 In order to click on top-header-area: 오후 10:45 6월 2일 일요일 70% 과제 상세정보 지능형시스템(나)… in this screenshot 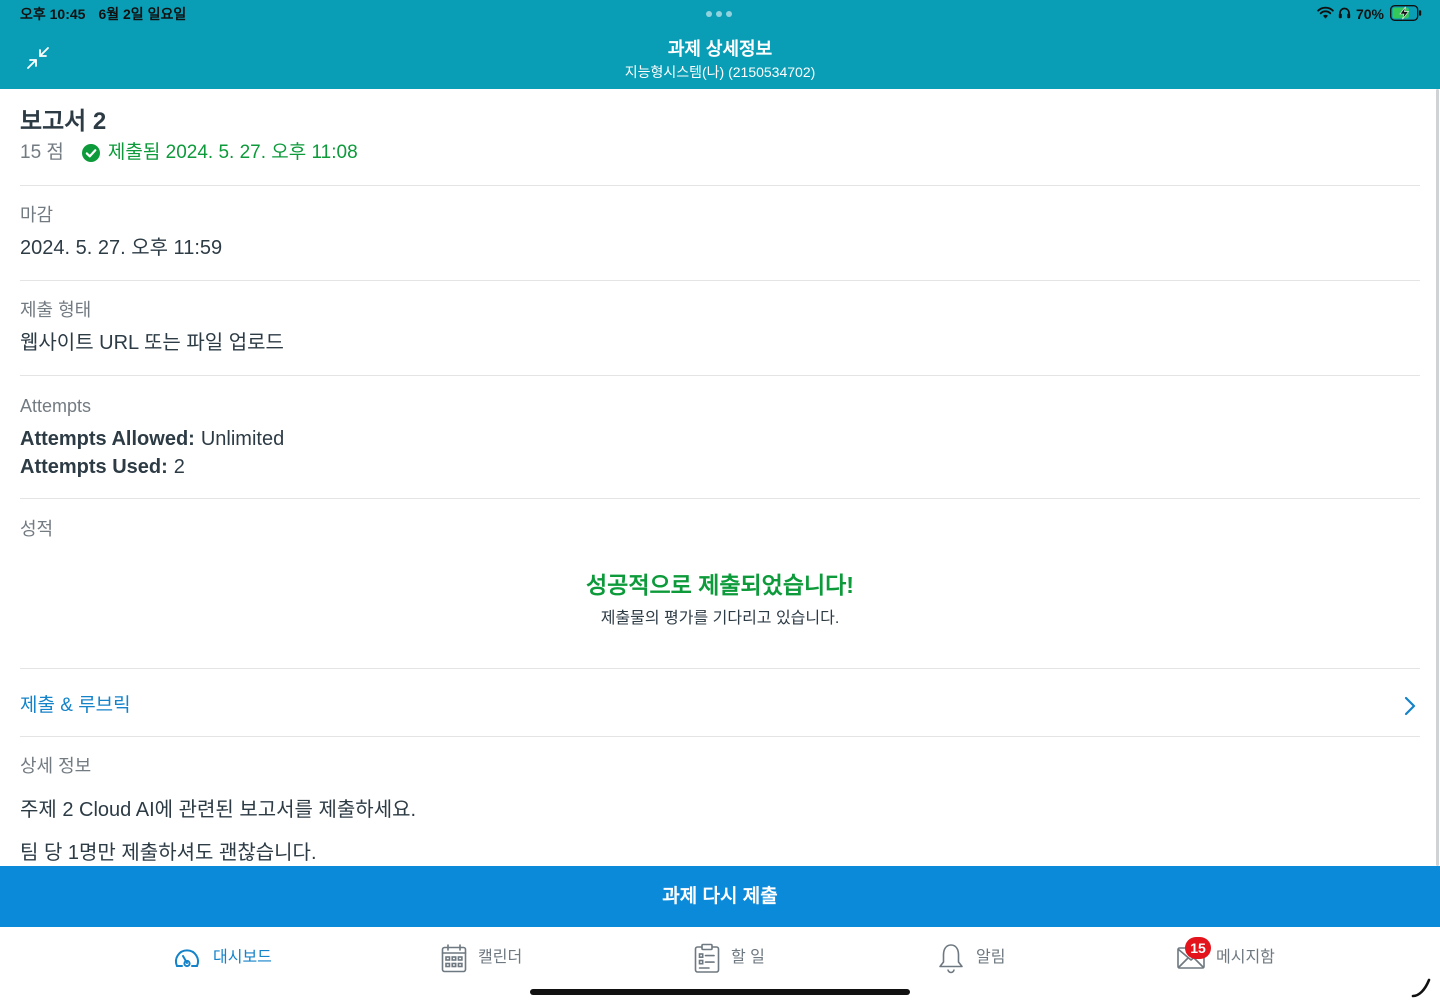, I will do `click(720, 44)`.